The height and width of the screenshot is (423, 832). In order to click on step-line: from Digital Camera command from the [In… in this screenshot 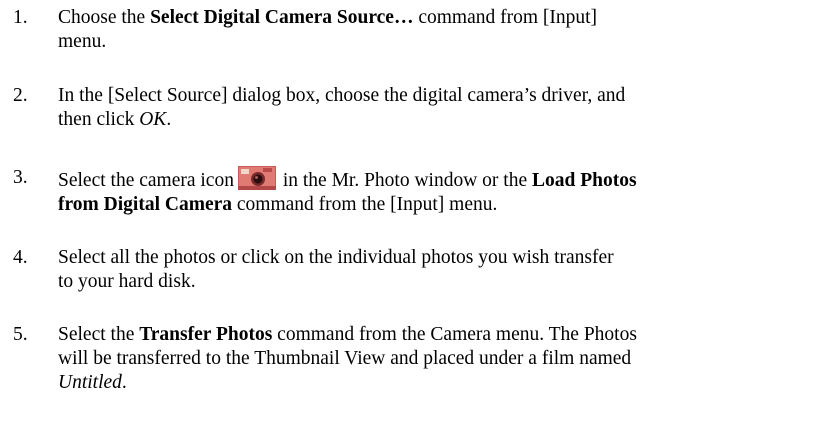, I will do `click(443, 205)`.